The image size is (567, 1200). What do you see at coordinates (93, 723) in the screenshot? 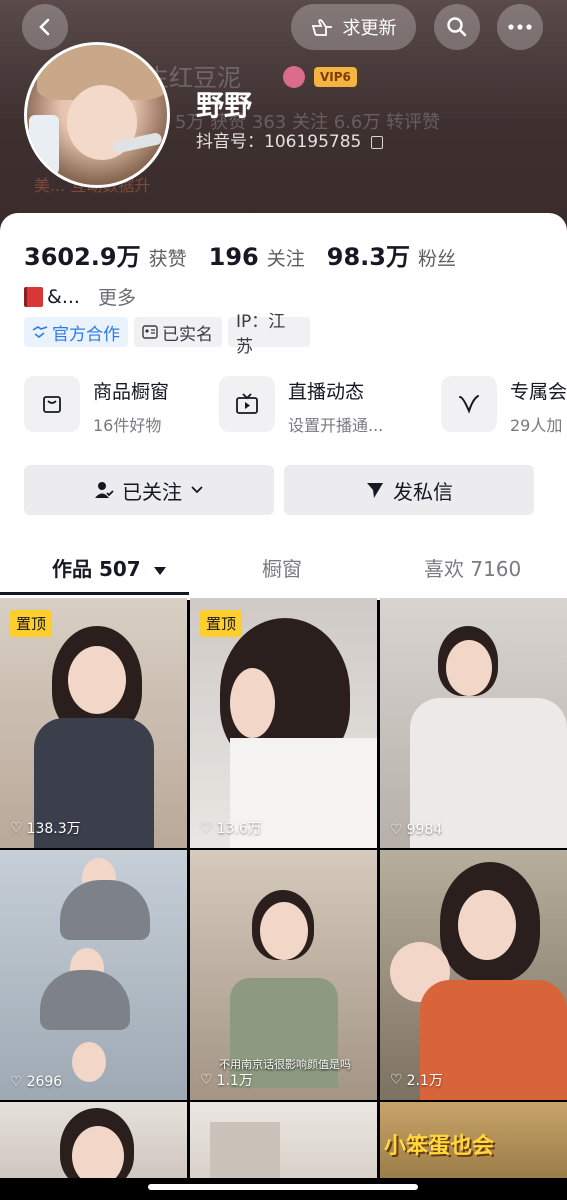
I see `video-thumbnail: 置顶 ♡ 138.3万` at bounding box center [93, 723].